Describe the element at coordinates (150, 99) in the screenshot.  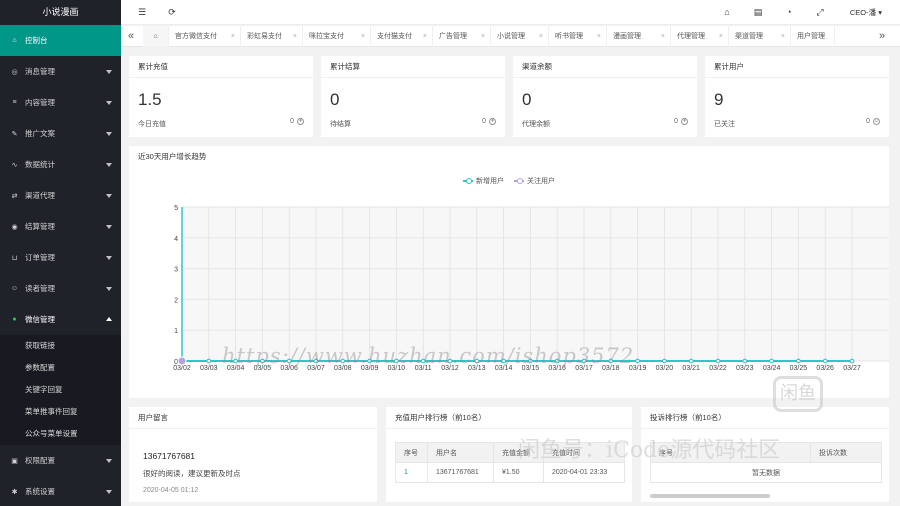
I see `stat-value: 1.5` at that location.